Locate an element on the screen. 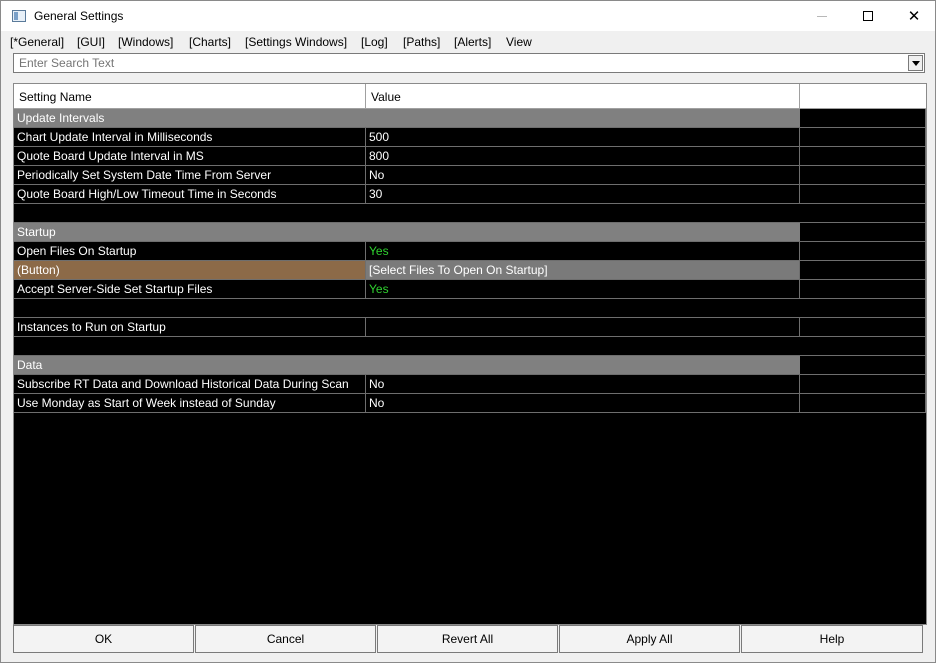 The image size is (936, 663). setting-value: 800 is located at coordinates (583, 156).